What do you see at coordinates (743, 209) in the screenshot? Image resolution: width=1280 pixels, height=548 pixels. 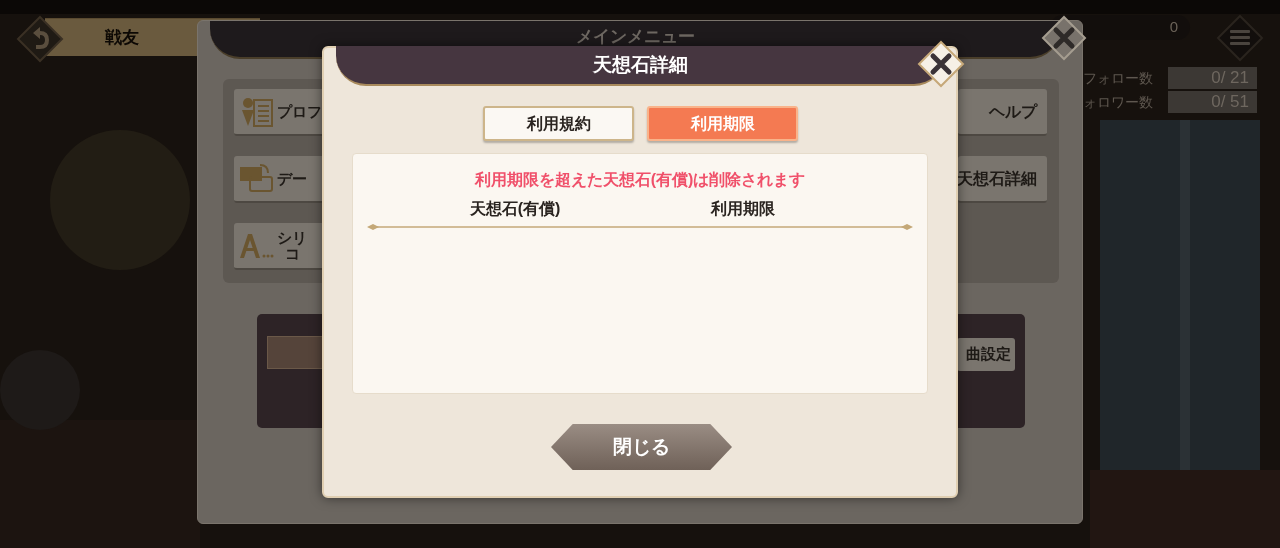 I see `column-header: 利用期限` at bounding box center [743, 209].